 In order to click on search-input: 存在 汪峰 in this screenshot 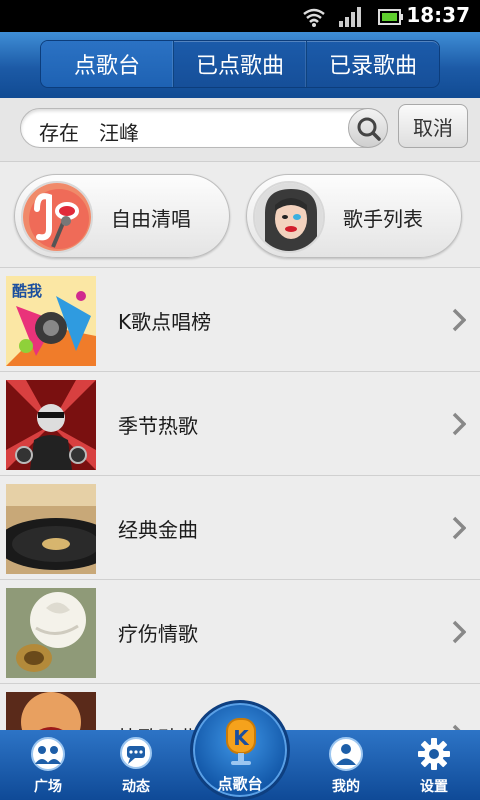, I will do `click(204, 128)`.